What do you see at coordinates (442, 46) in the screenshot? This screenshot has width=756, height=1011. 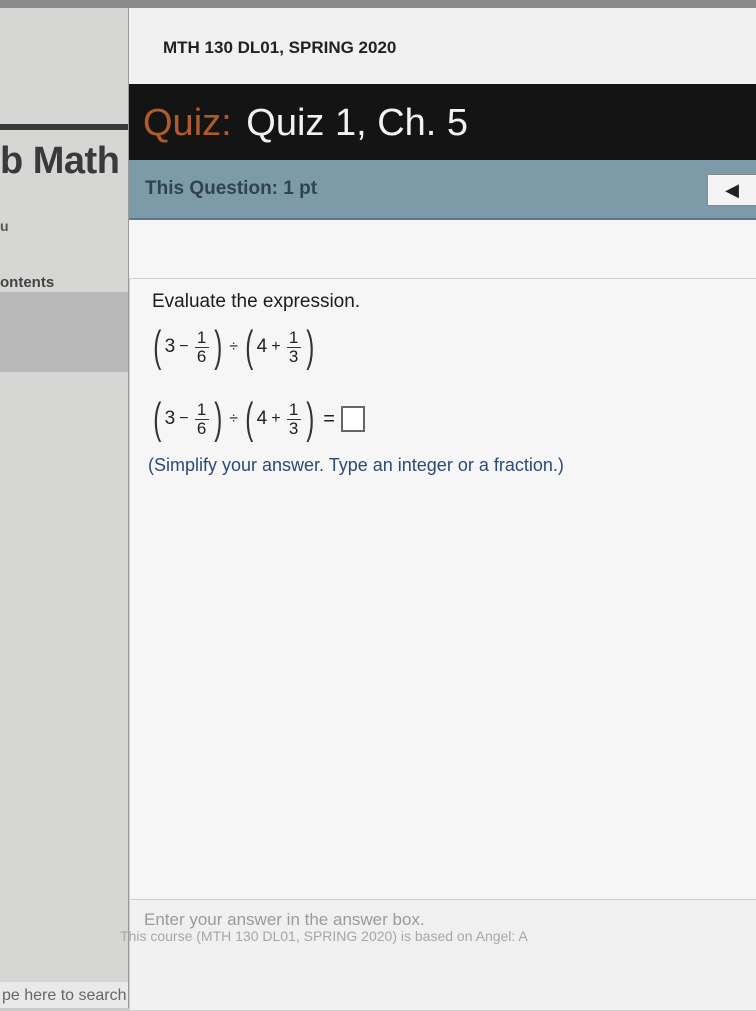 I see `course-header: MTH 130 DL01, SPRING 2020` at bounding box center [442, 46].